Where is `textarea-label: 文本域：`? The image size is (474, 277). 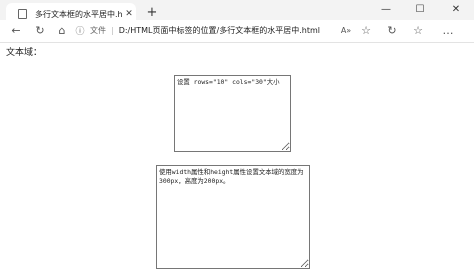
textarea-label: 文本域： is located at coordinates (24, 53).